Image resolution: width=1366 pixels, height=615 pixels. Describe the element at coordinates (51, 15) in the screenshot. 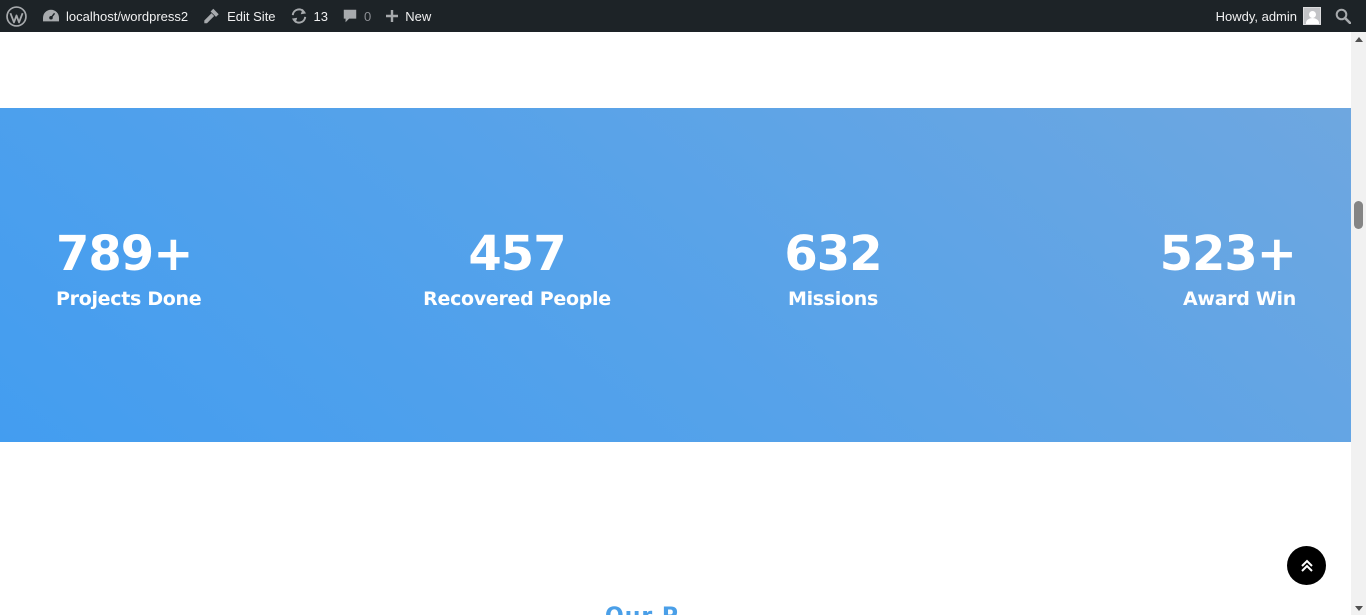

I see `dashboard-icon` at that location.